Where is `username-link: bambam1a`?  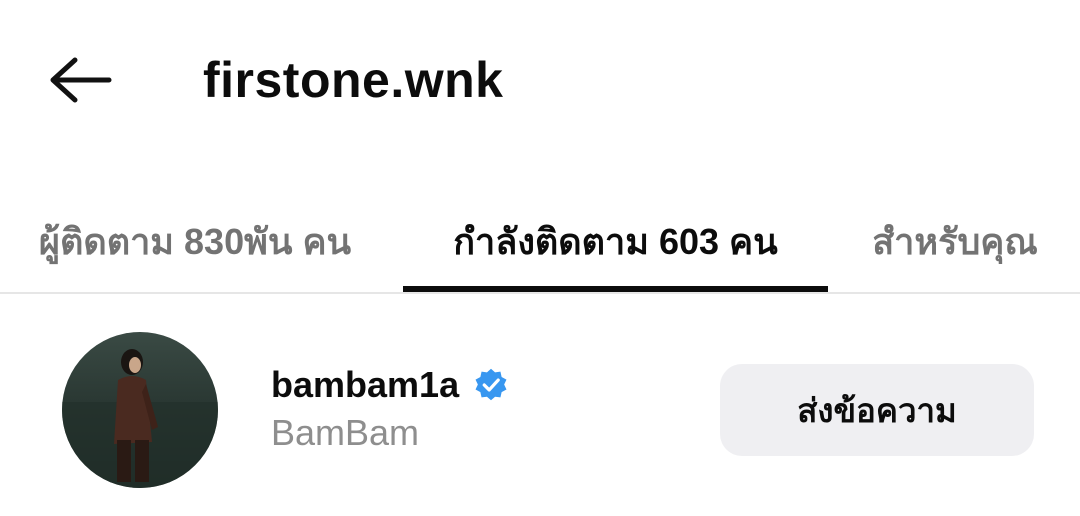
username-link: bambam1a is located at coordinates (390, 385).